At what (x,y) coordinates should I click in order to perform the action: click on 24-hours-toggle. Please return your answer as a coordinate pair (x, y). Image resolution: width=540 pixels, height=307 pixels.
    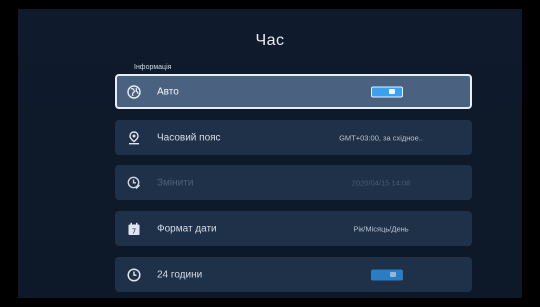
    Looking at the image, I should click on (387, 274).